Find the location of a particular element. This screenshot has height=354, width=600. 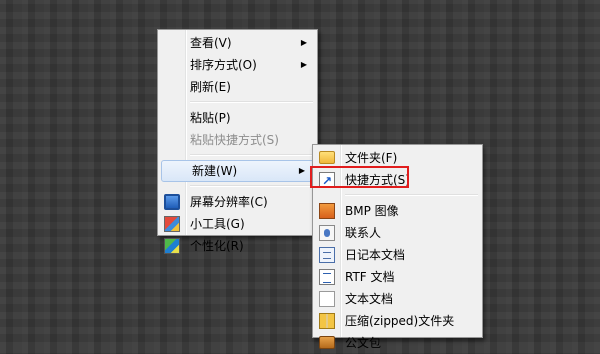

monitor-icon is located at coordinates (172, 202).